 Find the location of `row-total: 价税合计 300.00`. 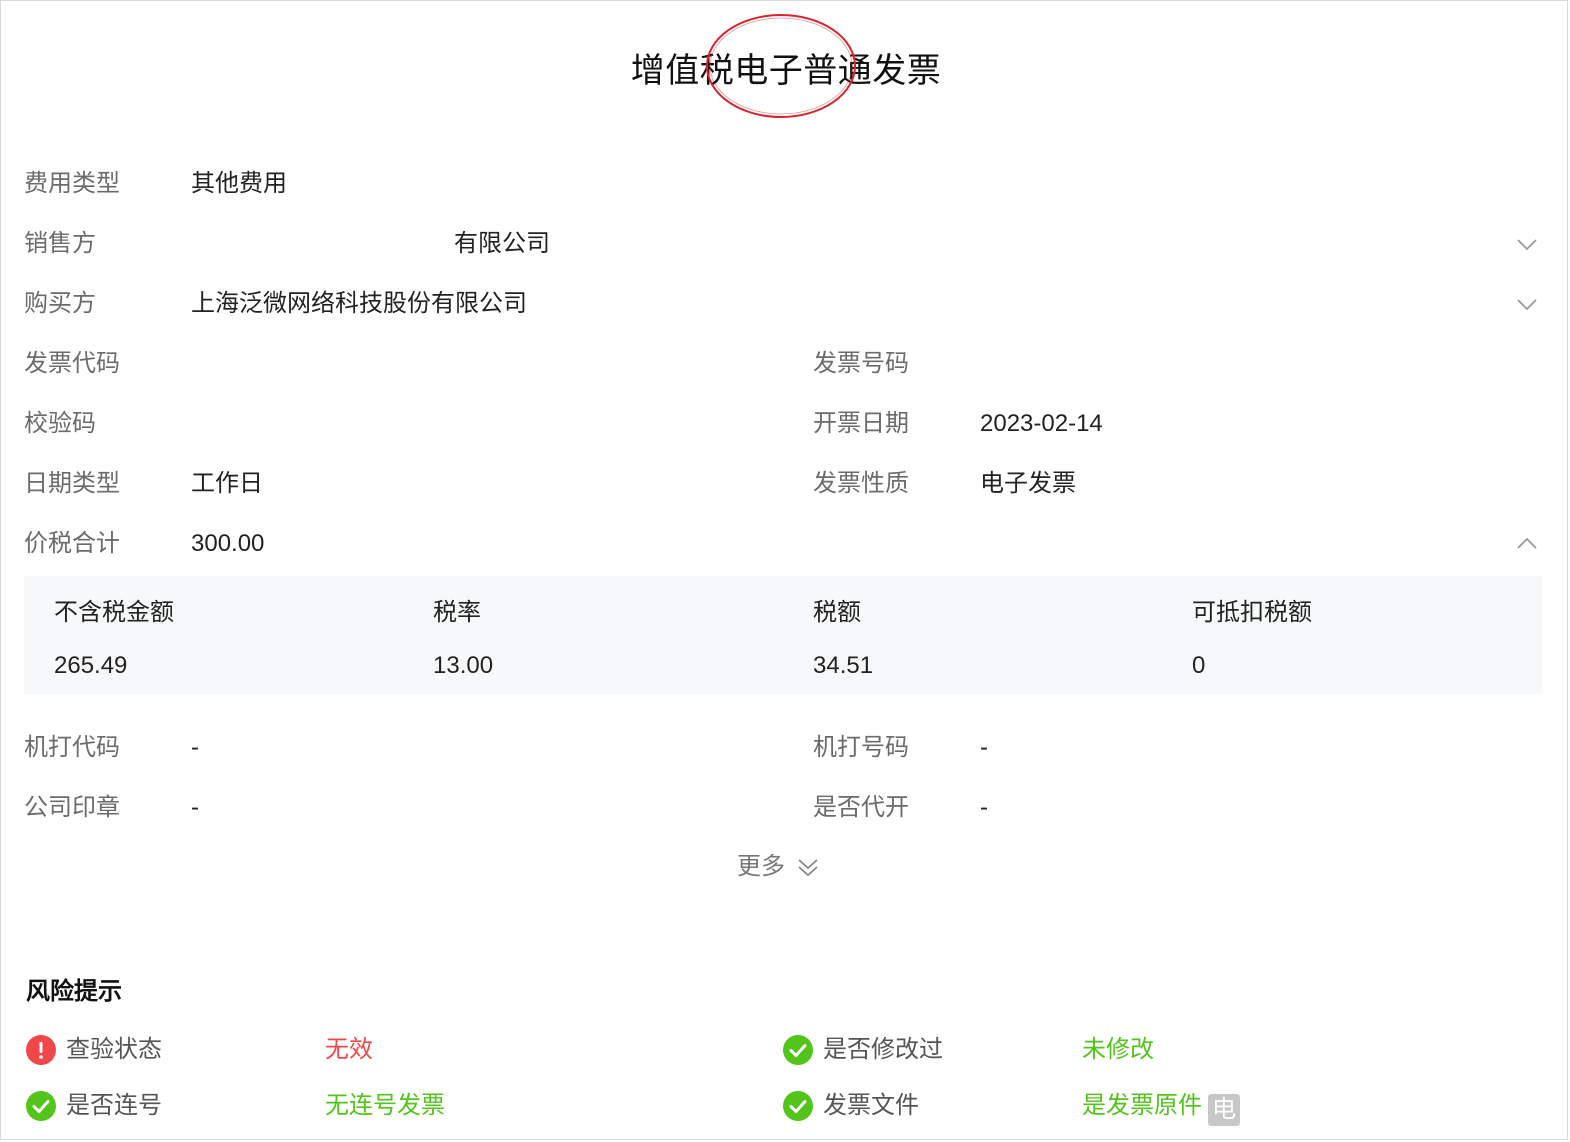

row-total: 价税合计 300.00 is located at coordinates (785, 544).